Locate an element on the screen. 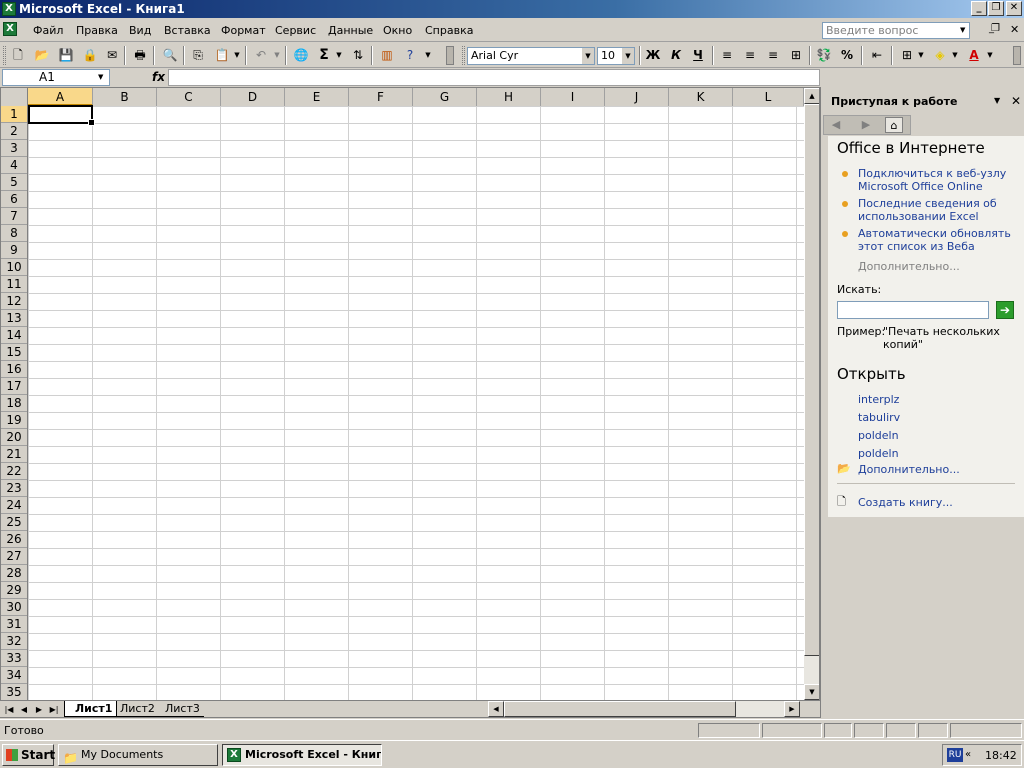 This screenshot has height=768, width=1024. row-header: 7 is located at coordinates (14, 216).